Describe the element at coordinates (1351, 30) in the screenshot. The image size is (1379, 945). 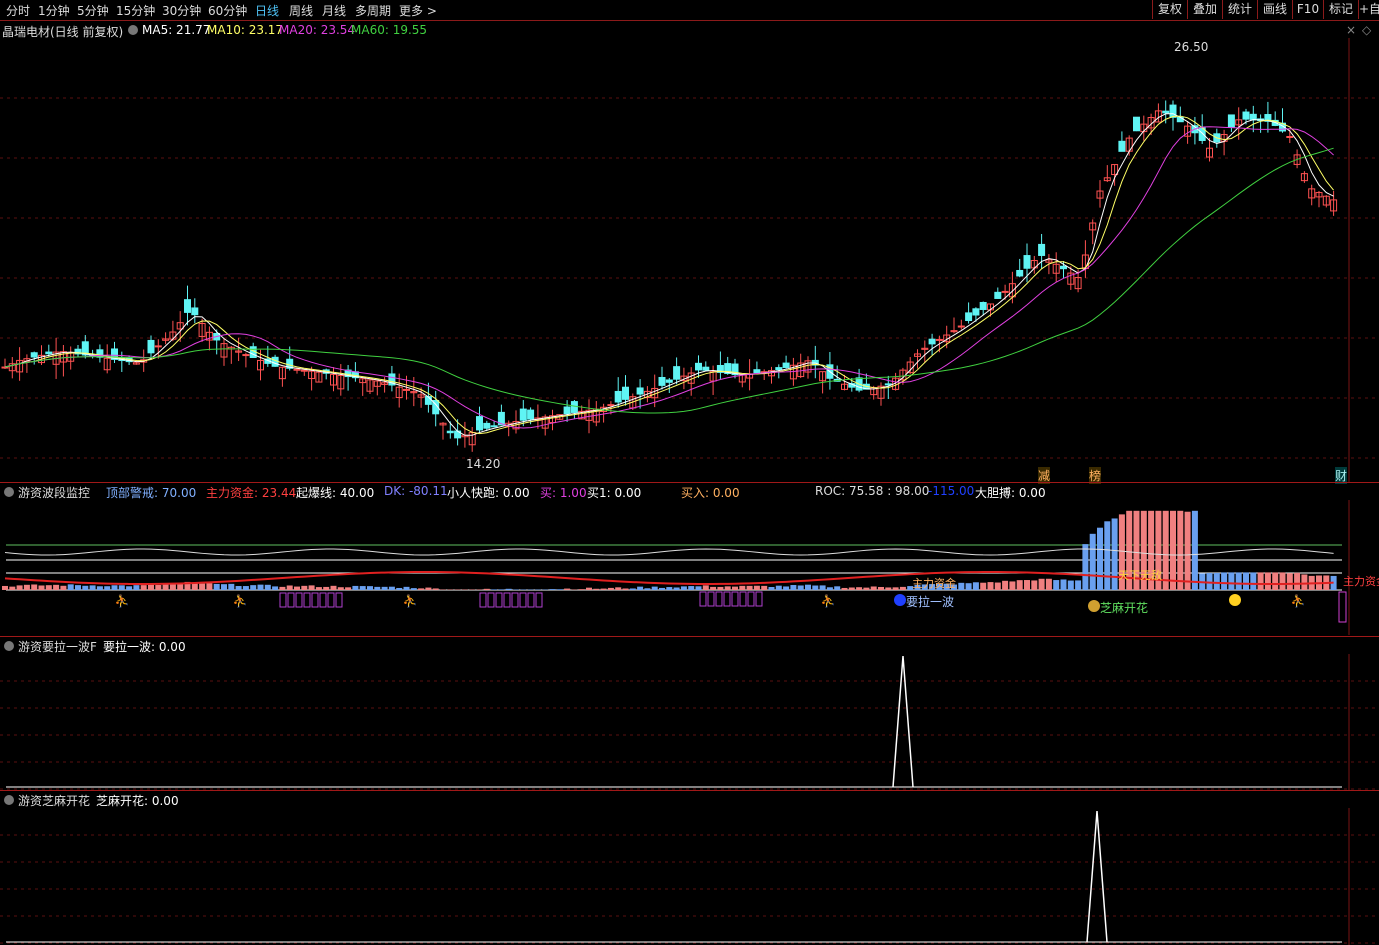
I see `close-icon: ×` at that location.